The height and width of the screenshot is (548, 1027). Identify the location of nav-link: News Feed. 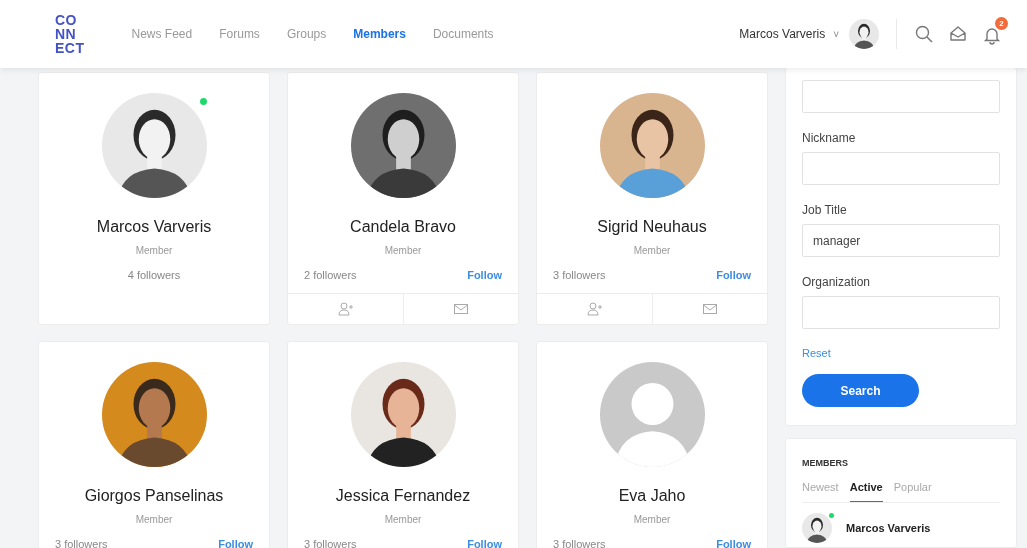
(162, 34).